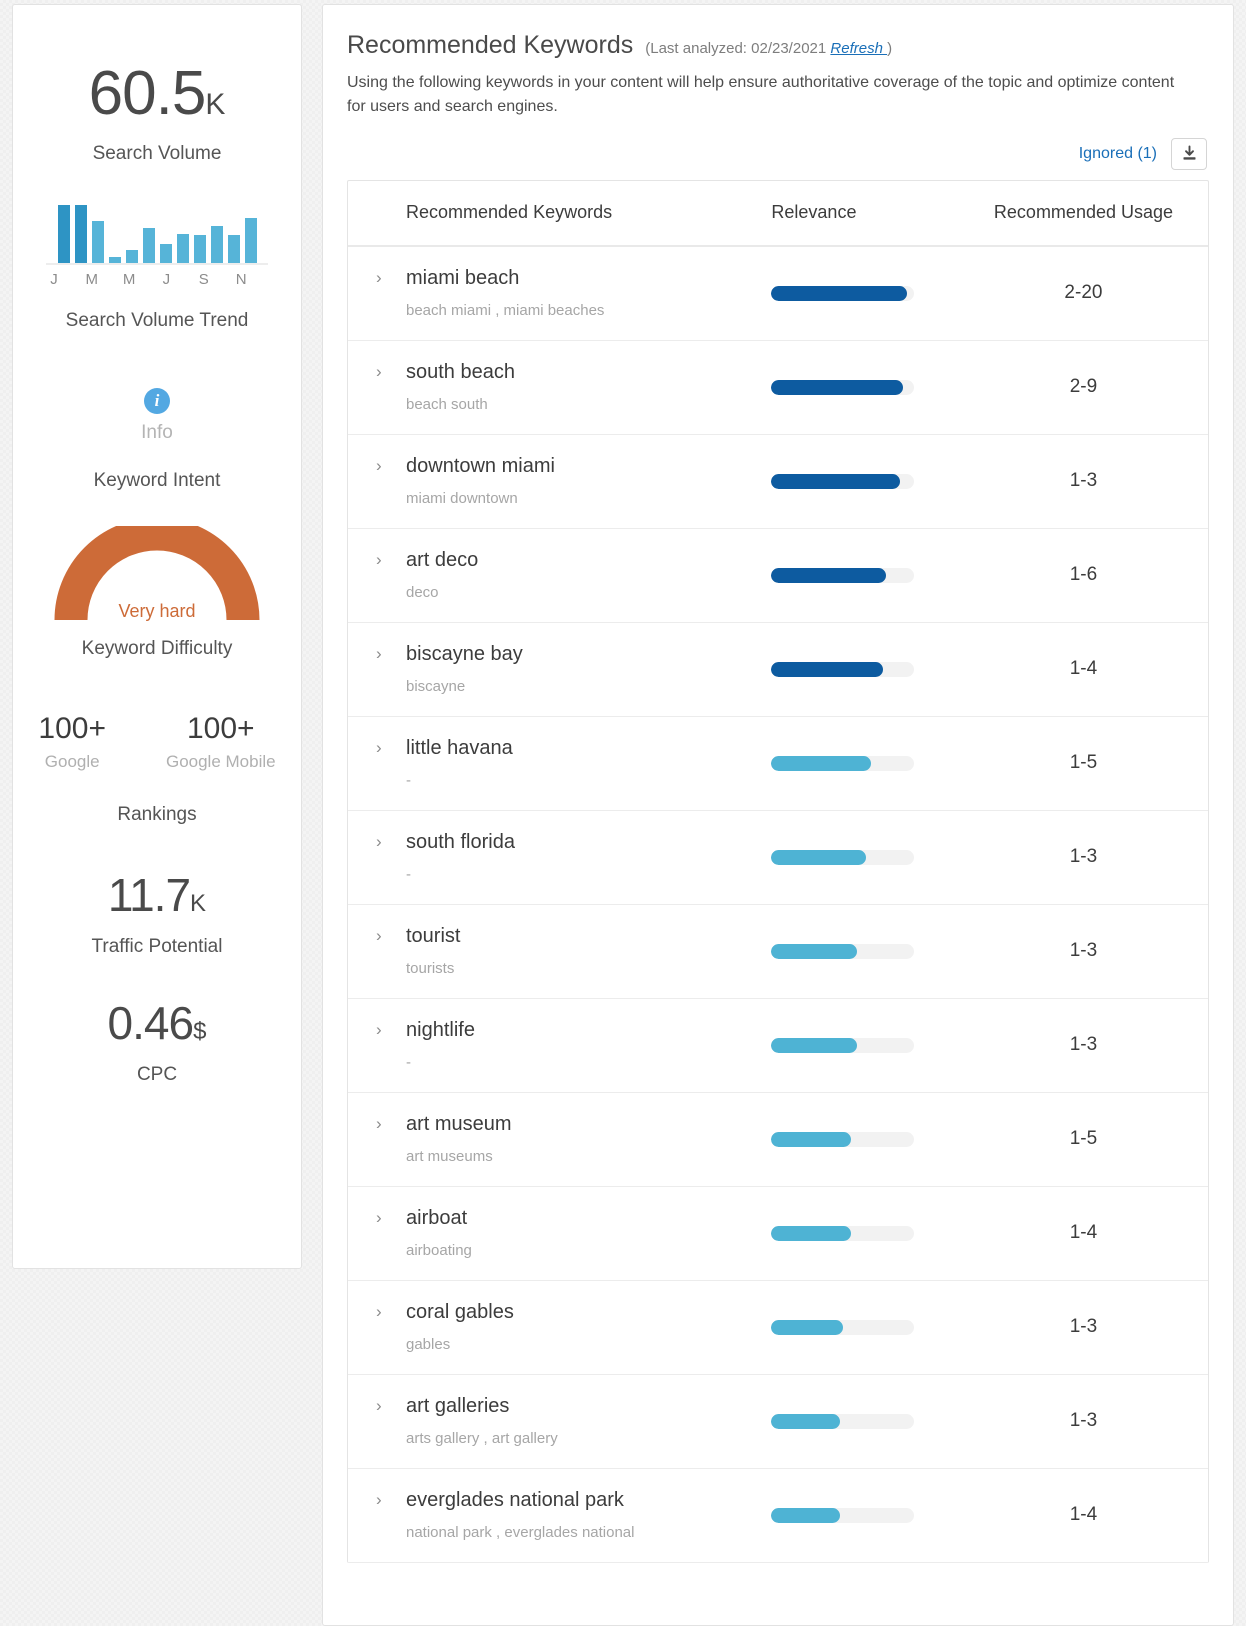  Describe the element at coordinates (157, 946) in the screenshot. I see `traffic-potential-label: Traffic Potential` at that location.